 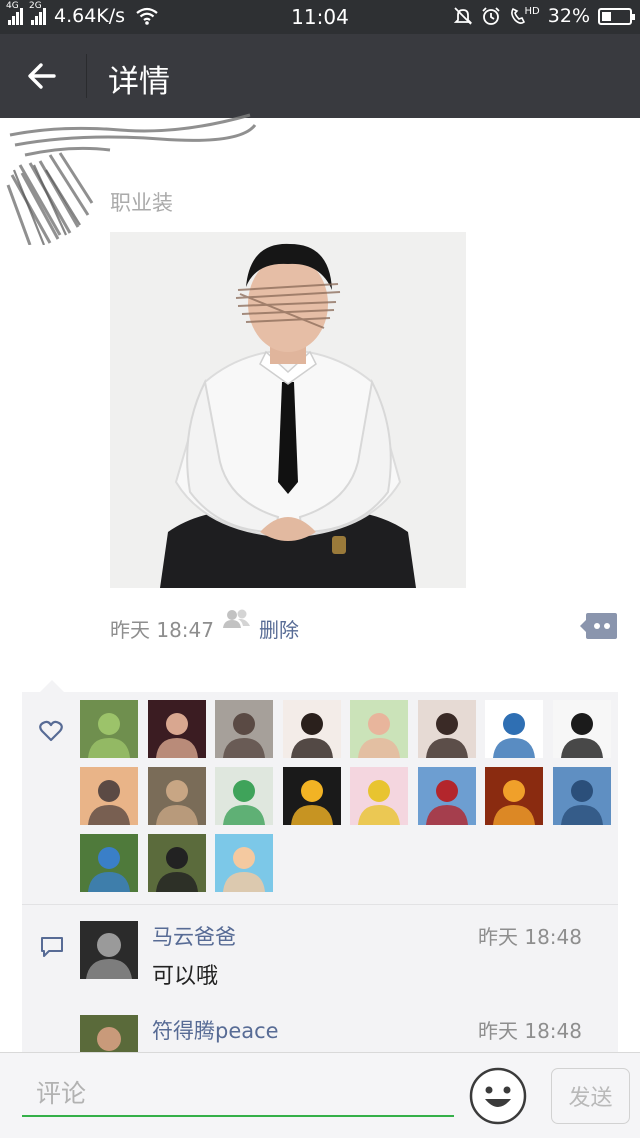 What do you see at coordinates (599, 626) in the screenshot?
I see `comment-more-icon` at bounding box center [599, 626].